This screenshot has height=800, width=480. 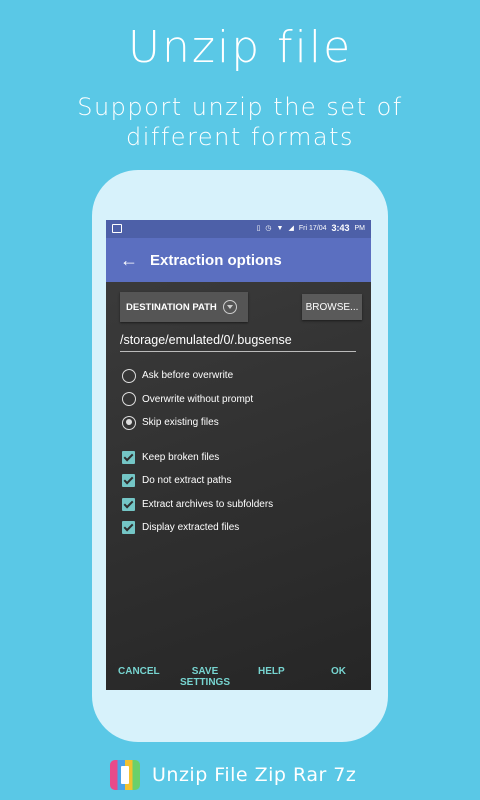 I want to click on checkbox-label: Display extracted files, so click(x=191, y=528).